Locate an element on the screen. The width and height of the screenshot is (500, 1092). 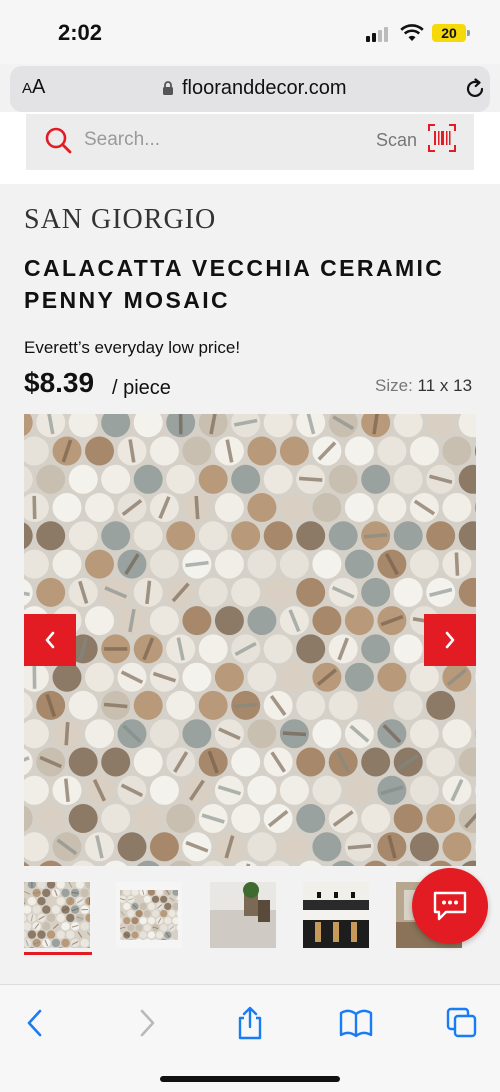
thumbnail-mosaic-closeup is located at coordinates (57, 915).